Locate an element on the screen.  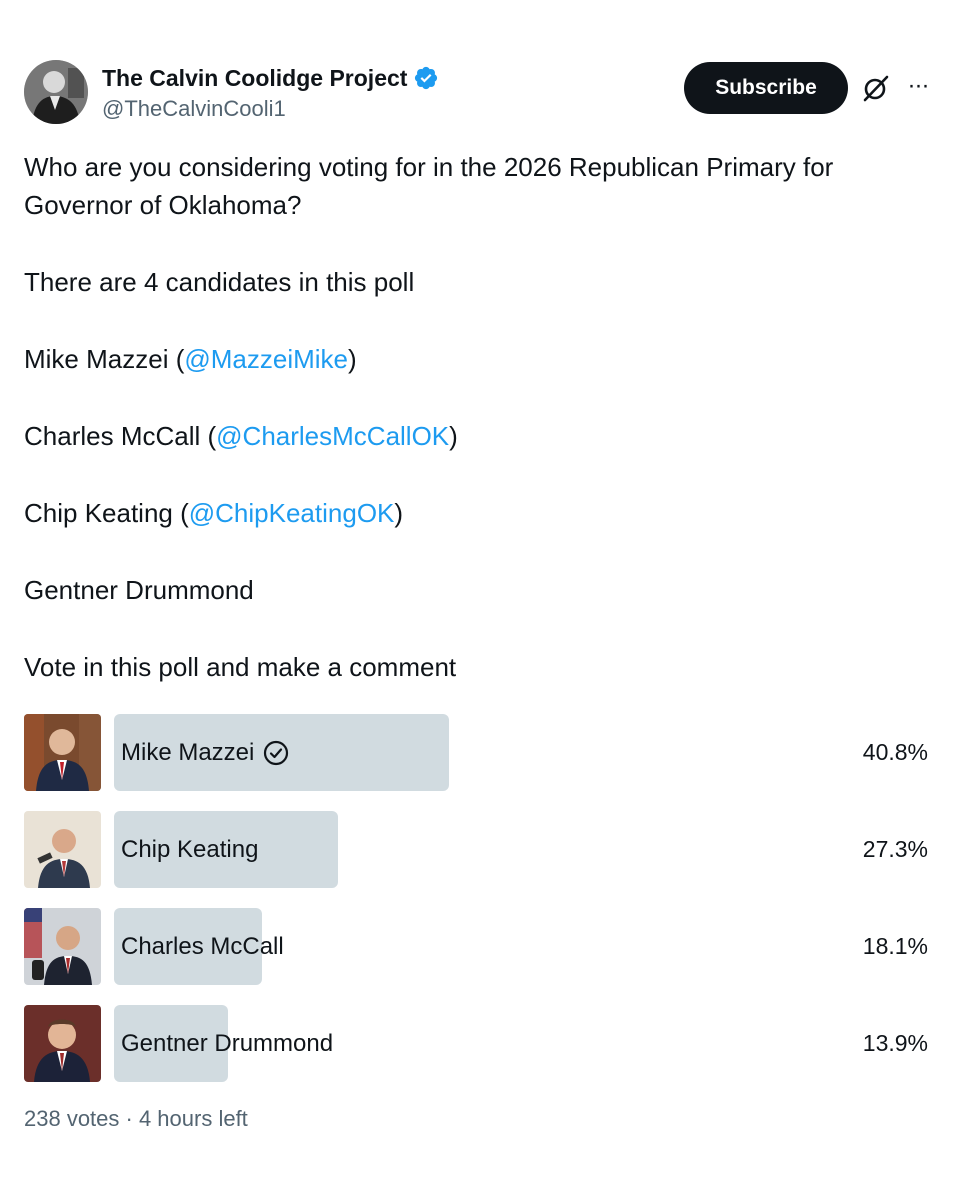
poll-option-text: Charles McCall is located at coordinates (202, 946).